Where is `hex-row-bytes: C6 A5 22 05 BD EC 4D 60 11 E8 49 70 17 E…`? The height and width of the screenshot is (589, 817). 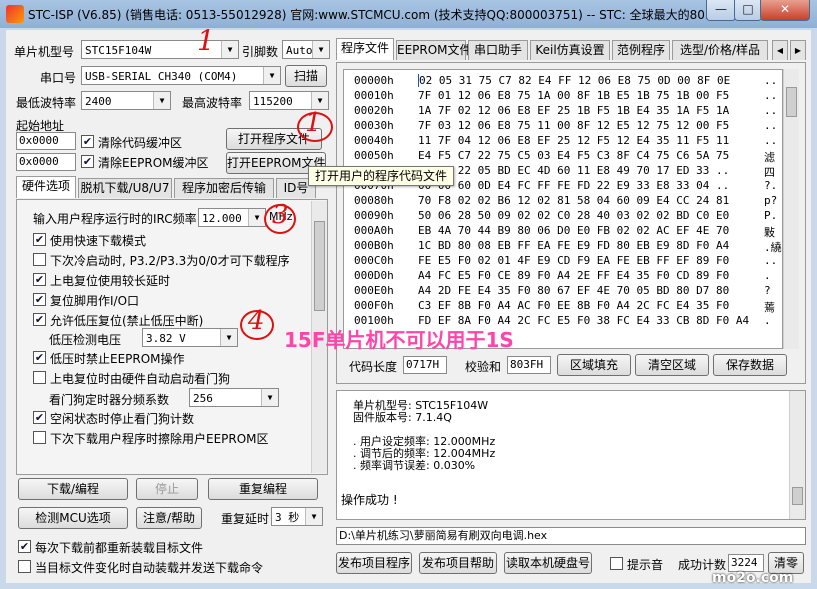 hex-row-bytes: C6 A5 22 05 BD EC 4D 60 11 E8 49 70 17 E… is located at coordinates (574, 170).